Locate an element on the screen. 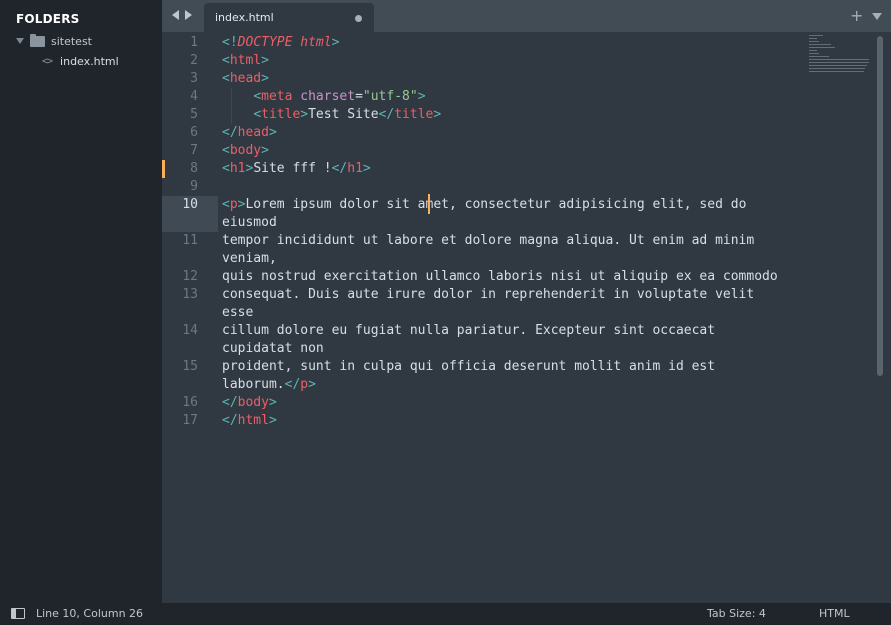 The width and height of the screenshot is (891, 625). line-number: 12 is located at coordinates (190, 276).